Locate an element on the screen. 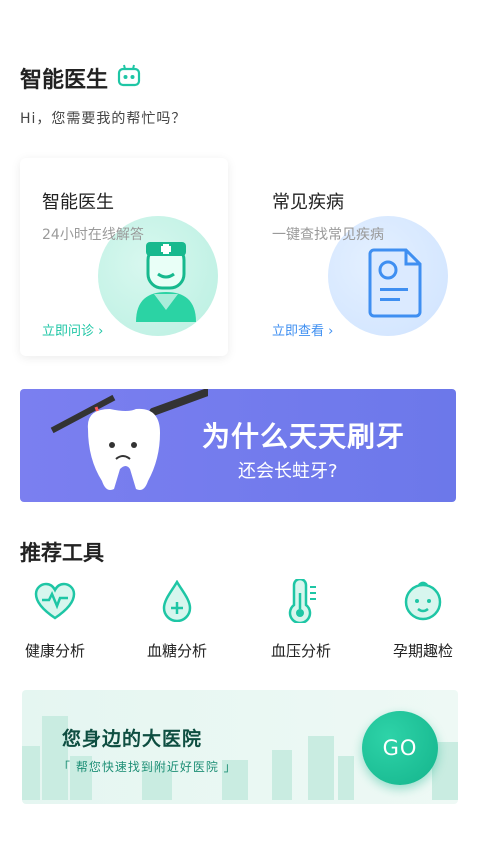 The width and height of the screenshot is (478, 851). tooth-article-banner: 为什么天天刷牙 还会长蛀牙? is located at coordinates (238, 445).